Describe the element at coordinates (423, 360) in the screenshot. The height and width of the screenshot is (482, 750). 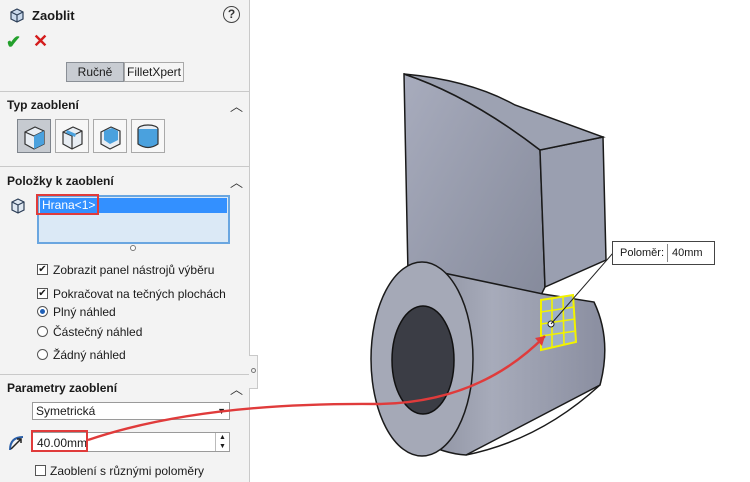
I see `hub-bore` at that location.